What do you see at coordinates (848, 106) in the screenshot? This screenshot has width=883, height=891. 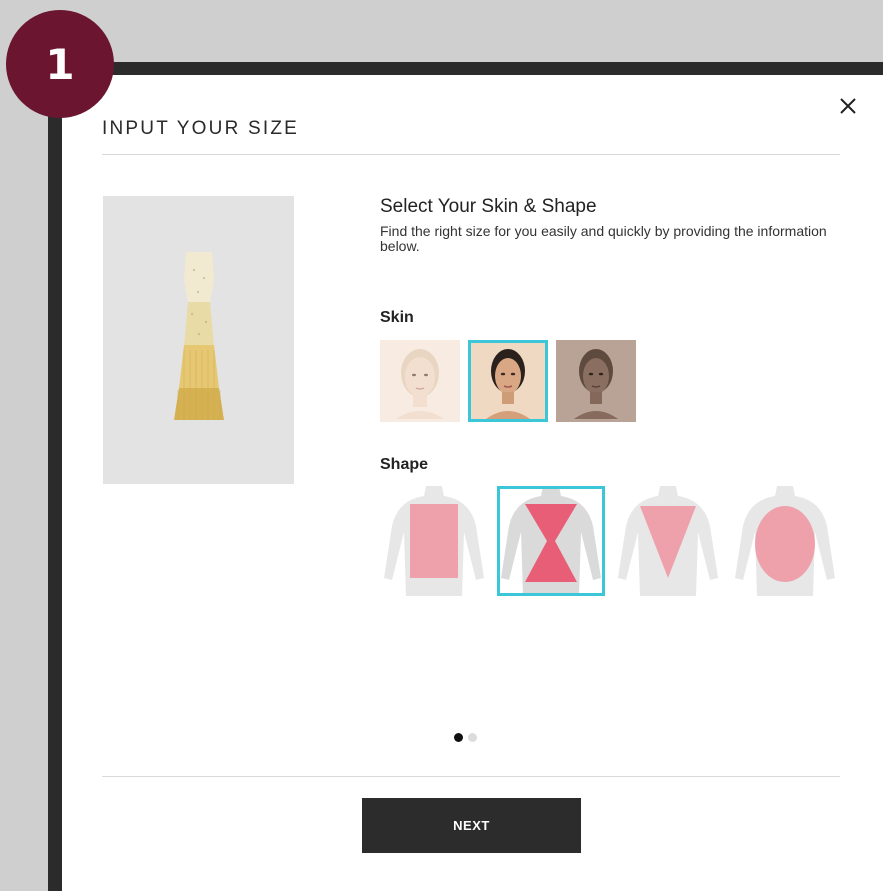 I see `close-icon` at bounding box center [848, 106].